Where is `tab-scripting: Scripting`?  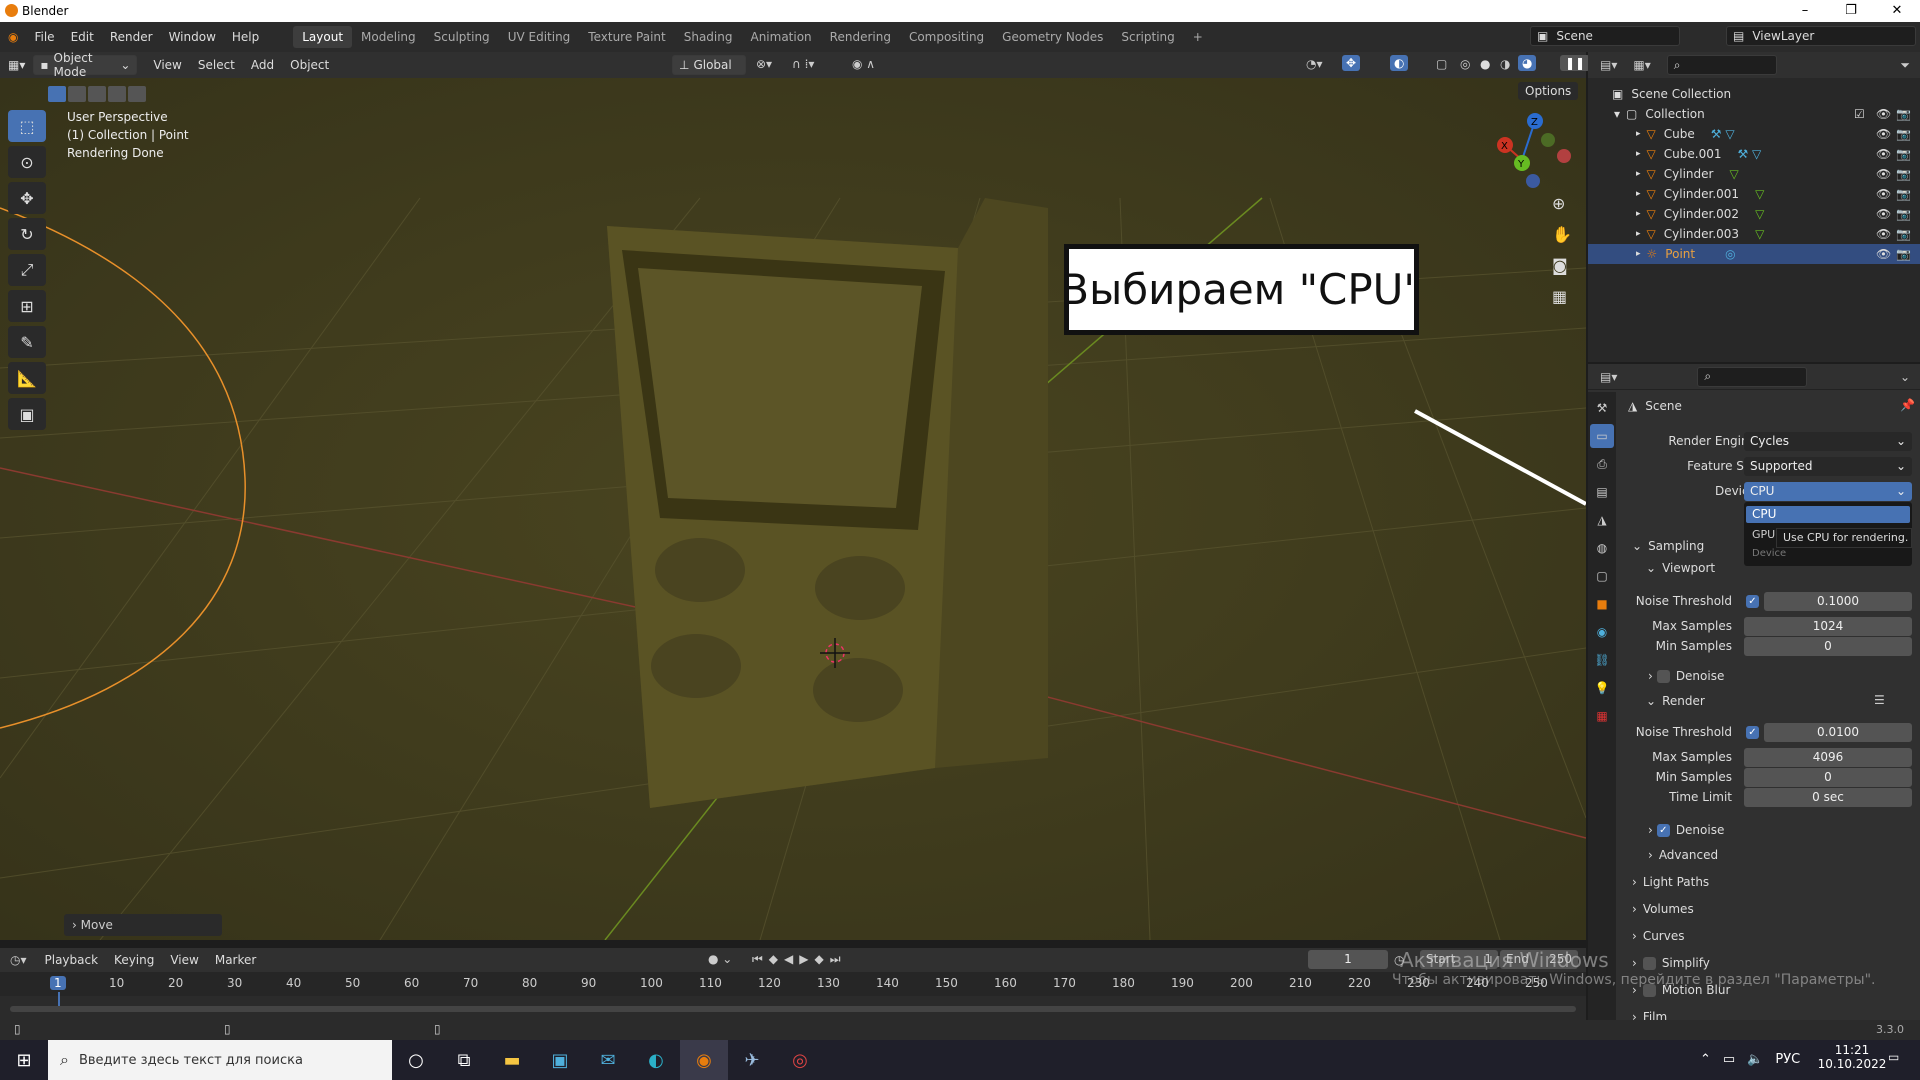 tab-scripting: Scripting is located at coordinates (1147, 37).